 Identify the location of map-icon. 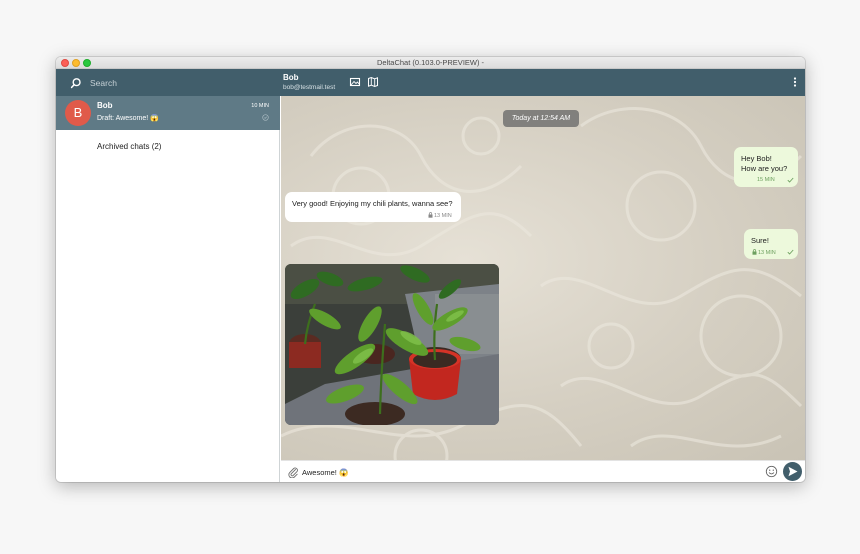
(373, 82).